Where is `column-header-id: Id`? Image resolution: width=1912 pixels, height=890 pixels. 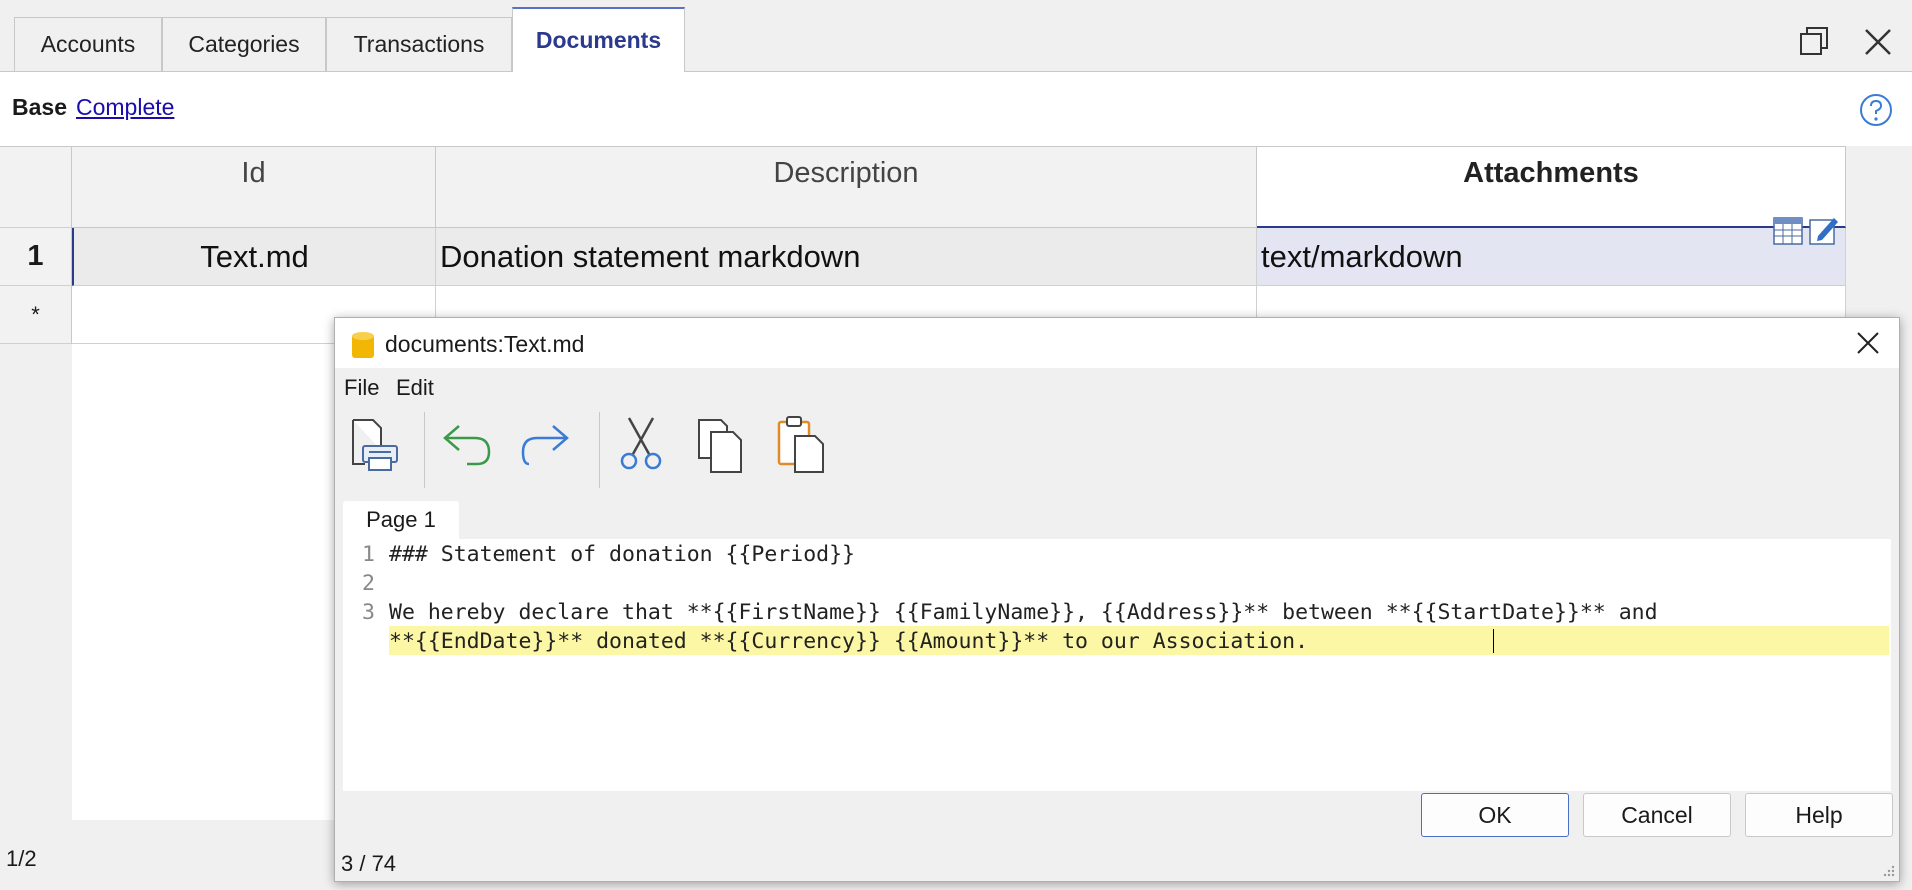 column-header-id: Id is located at coordinates (254, 187).